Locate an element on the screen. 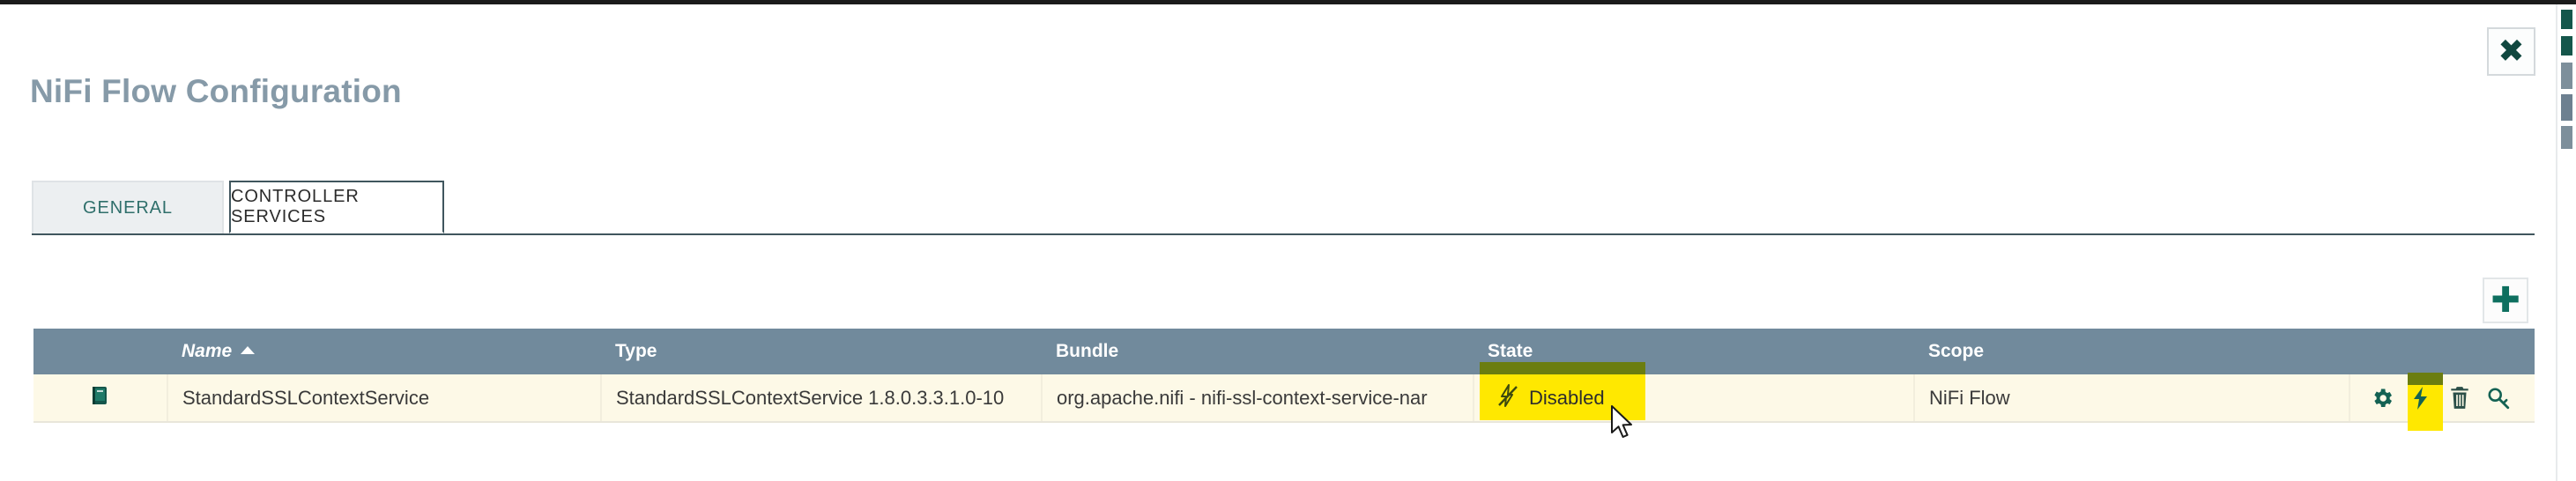  row-doc-cell is located at coordinates (100, 398).